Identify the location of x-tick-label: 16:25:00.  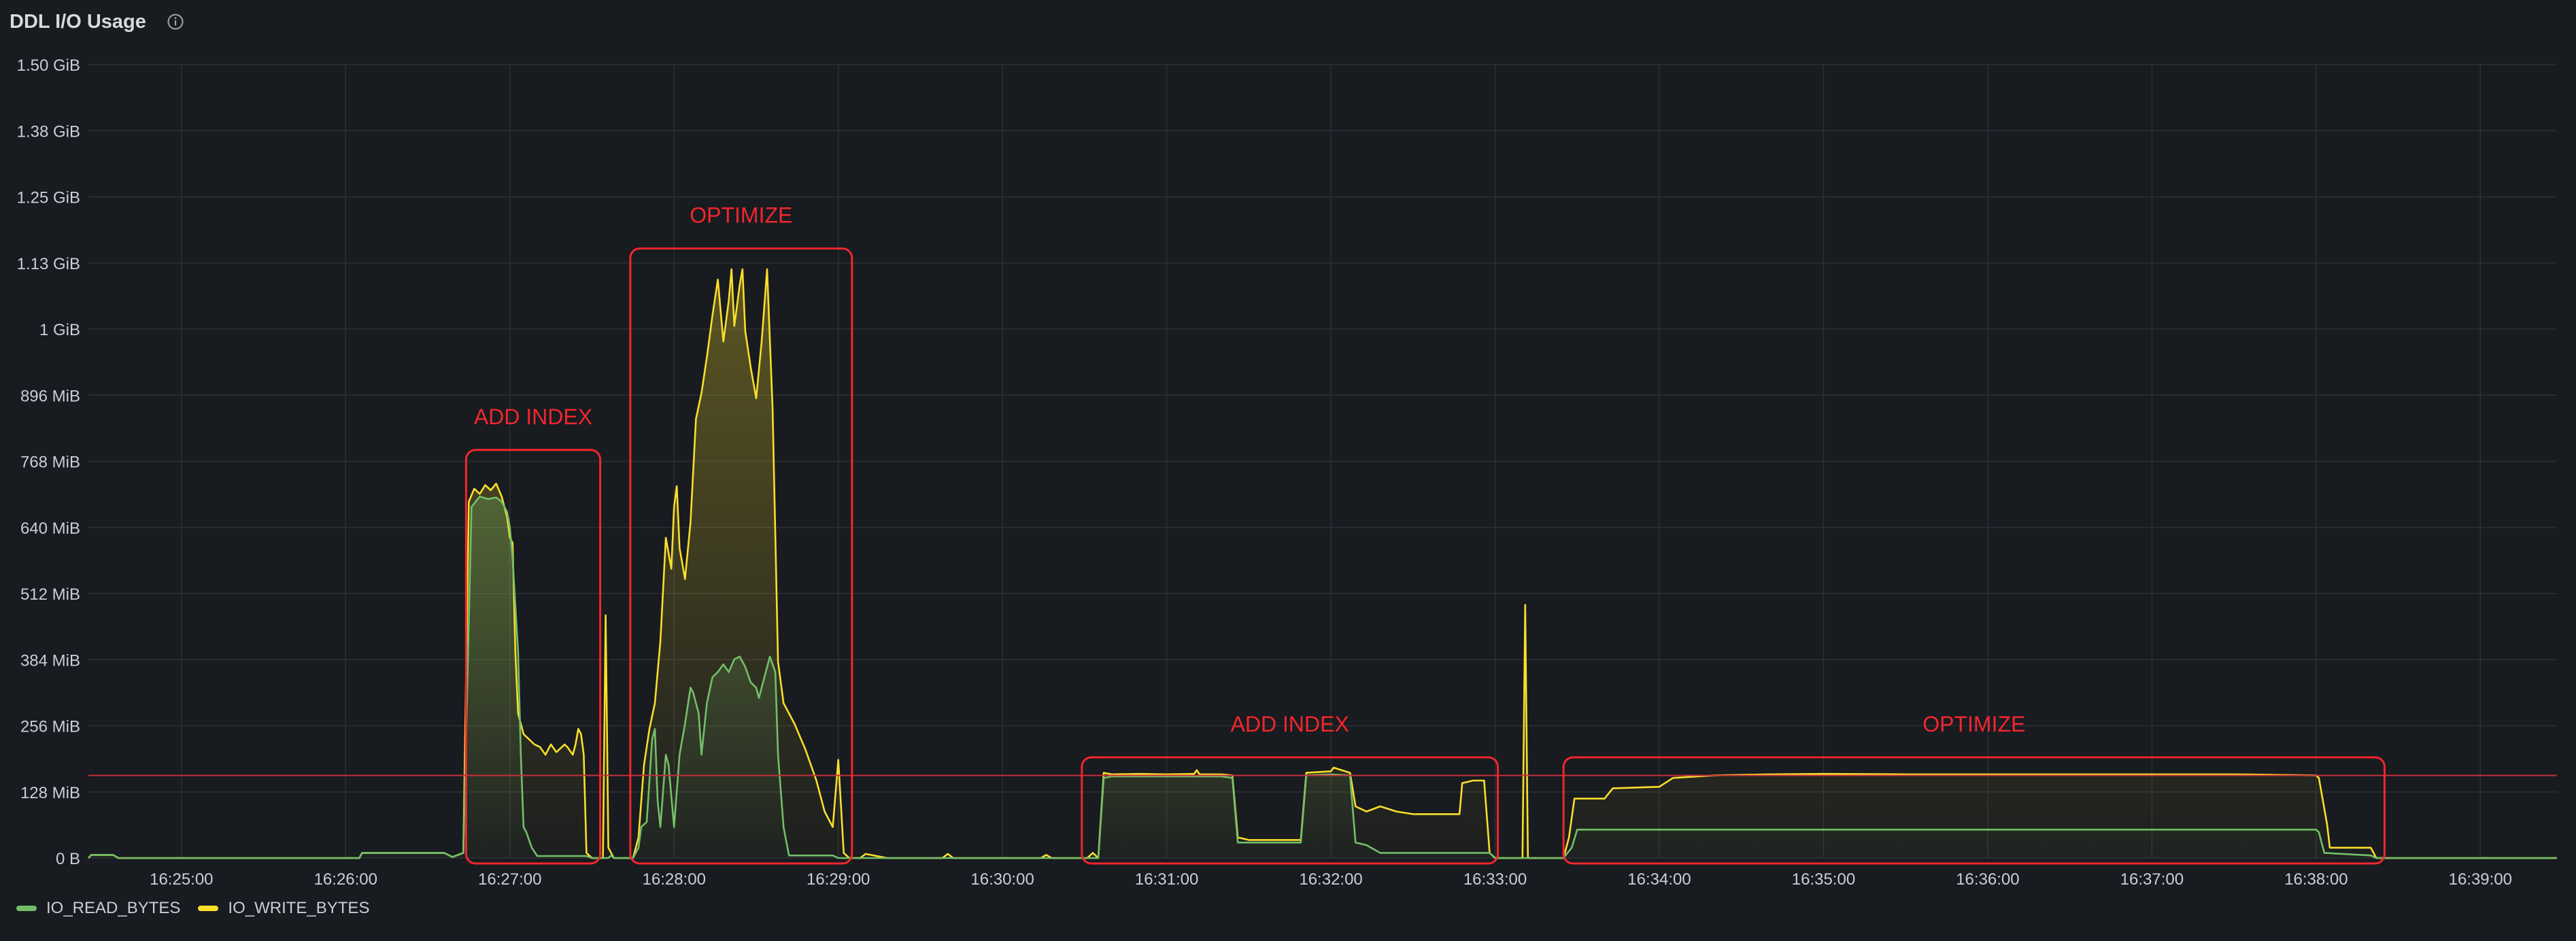
(181, 879).